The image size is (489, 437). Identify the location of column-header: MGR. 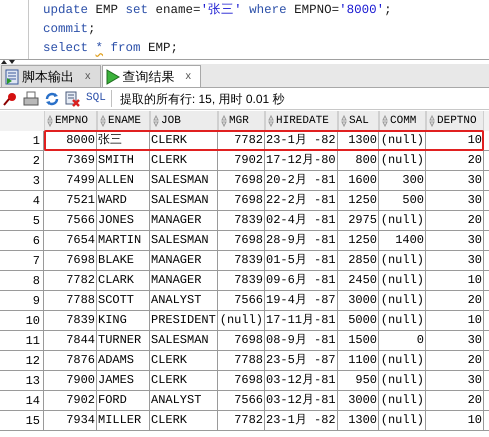
(241, 121).